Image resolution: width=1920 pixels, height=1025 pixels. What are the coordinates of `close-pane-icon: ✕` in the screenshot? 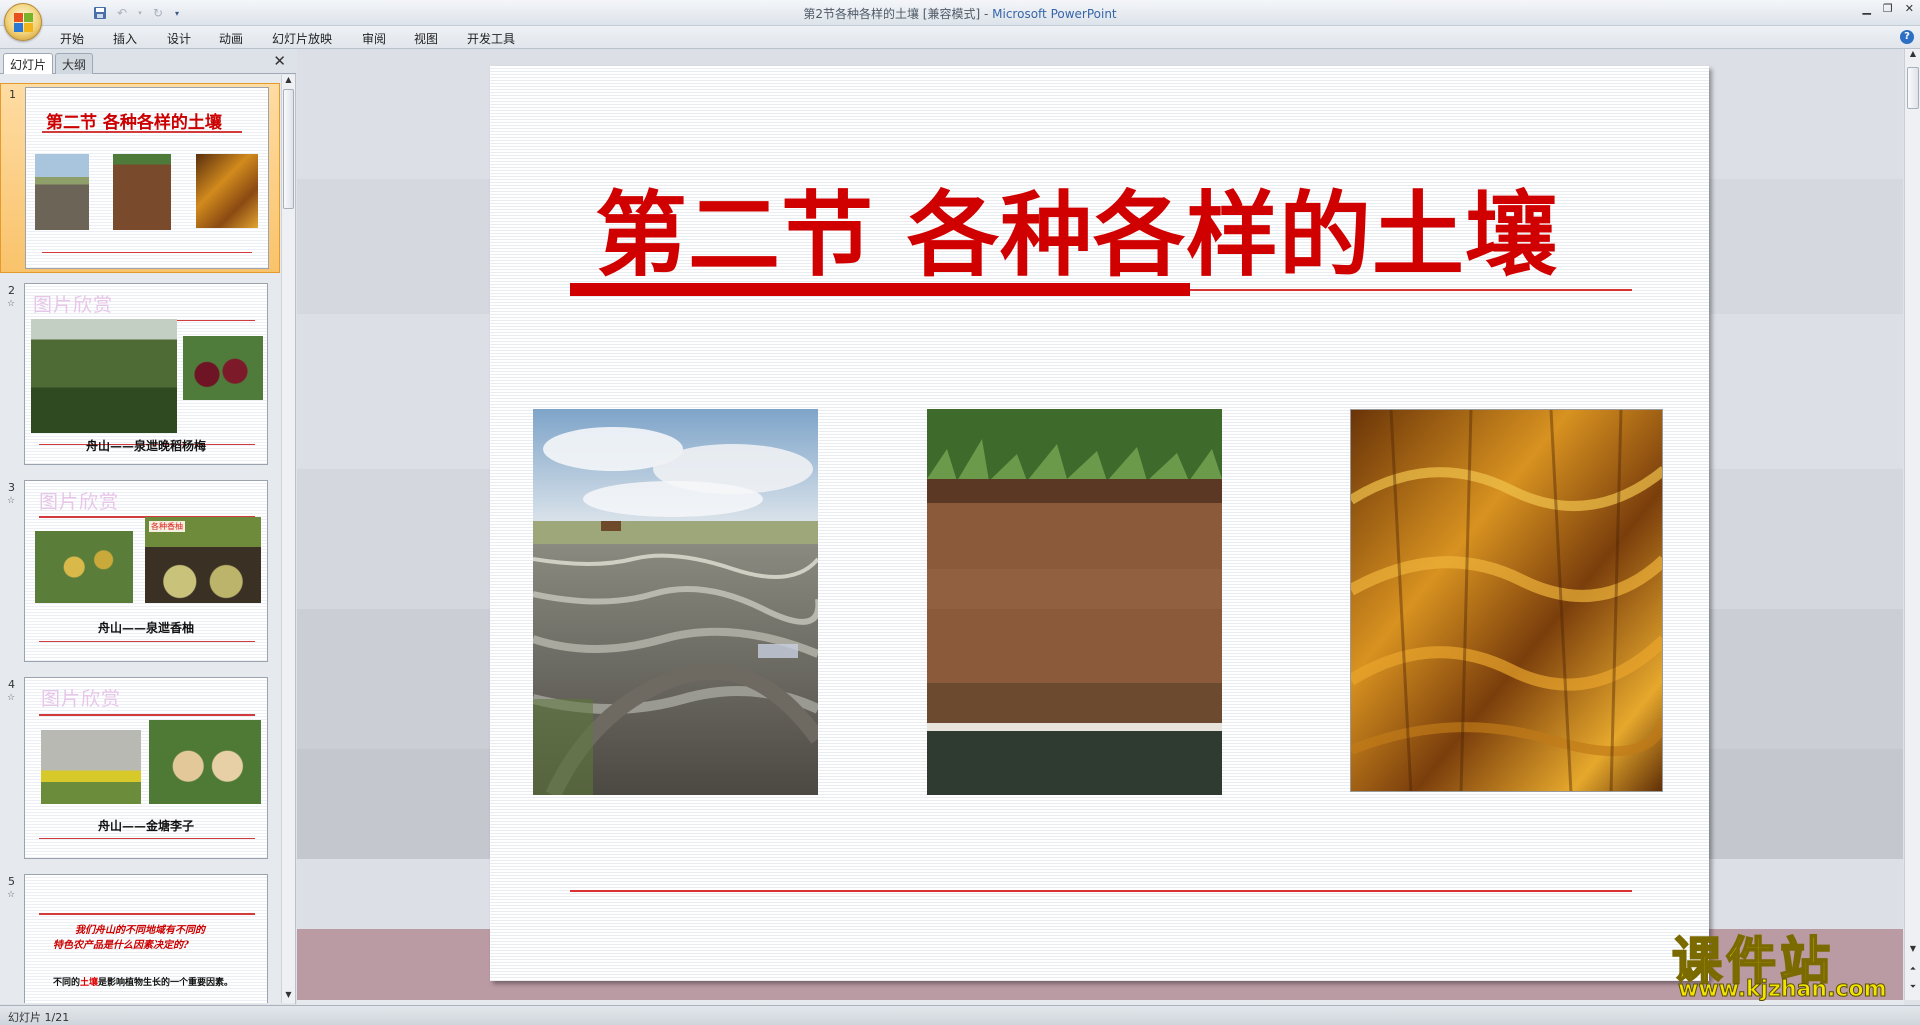 It's located at (279, 61).